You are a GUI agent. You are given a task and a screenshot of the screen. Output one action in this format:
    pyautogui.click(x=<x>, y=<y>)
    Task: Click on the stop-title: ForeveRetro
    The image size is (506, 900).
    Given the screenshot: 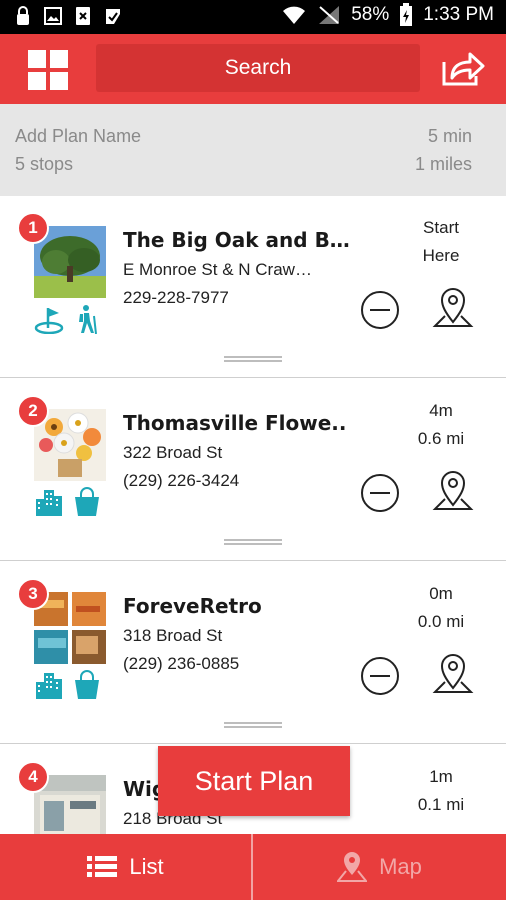 What is the action you would take?
    pyautogui.click(x=192, y=606)
    